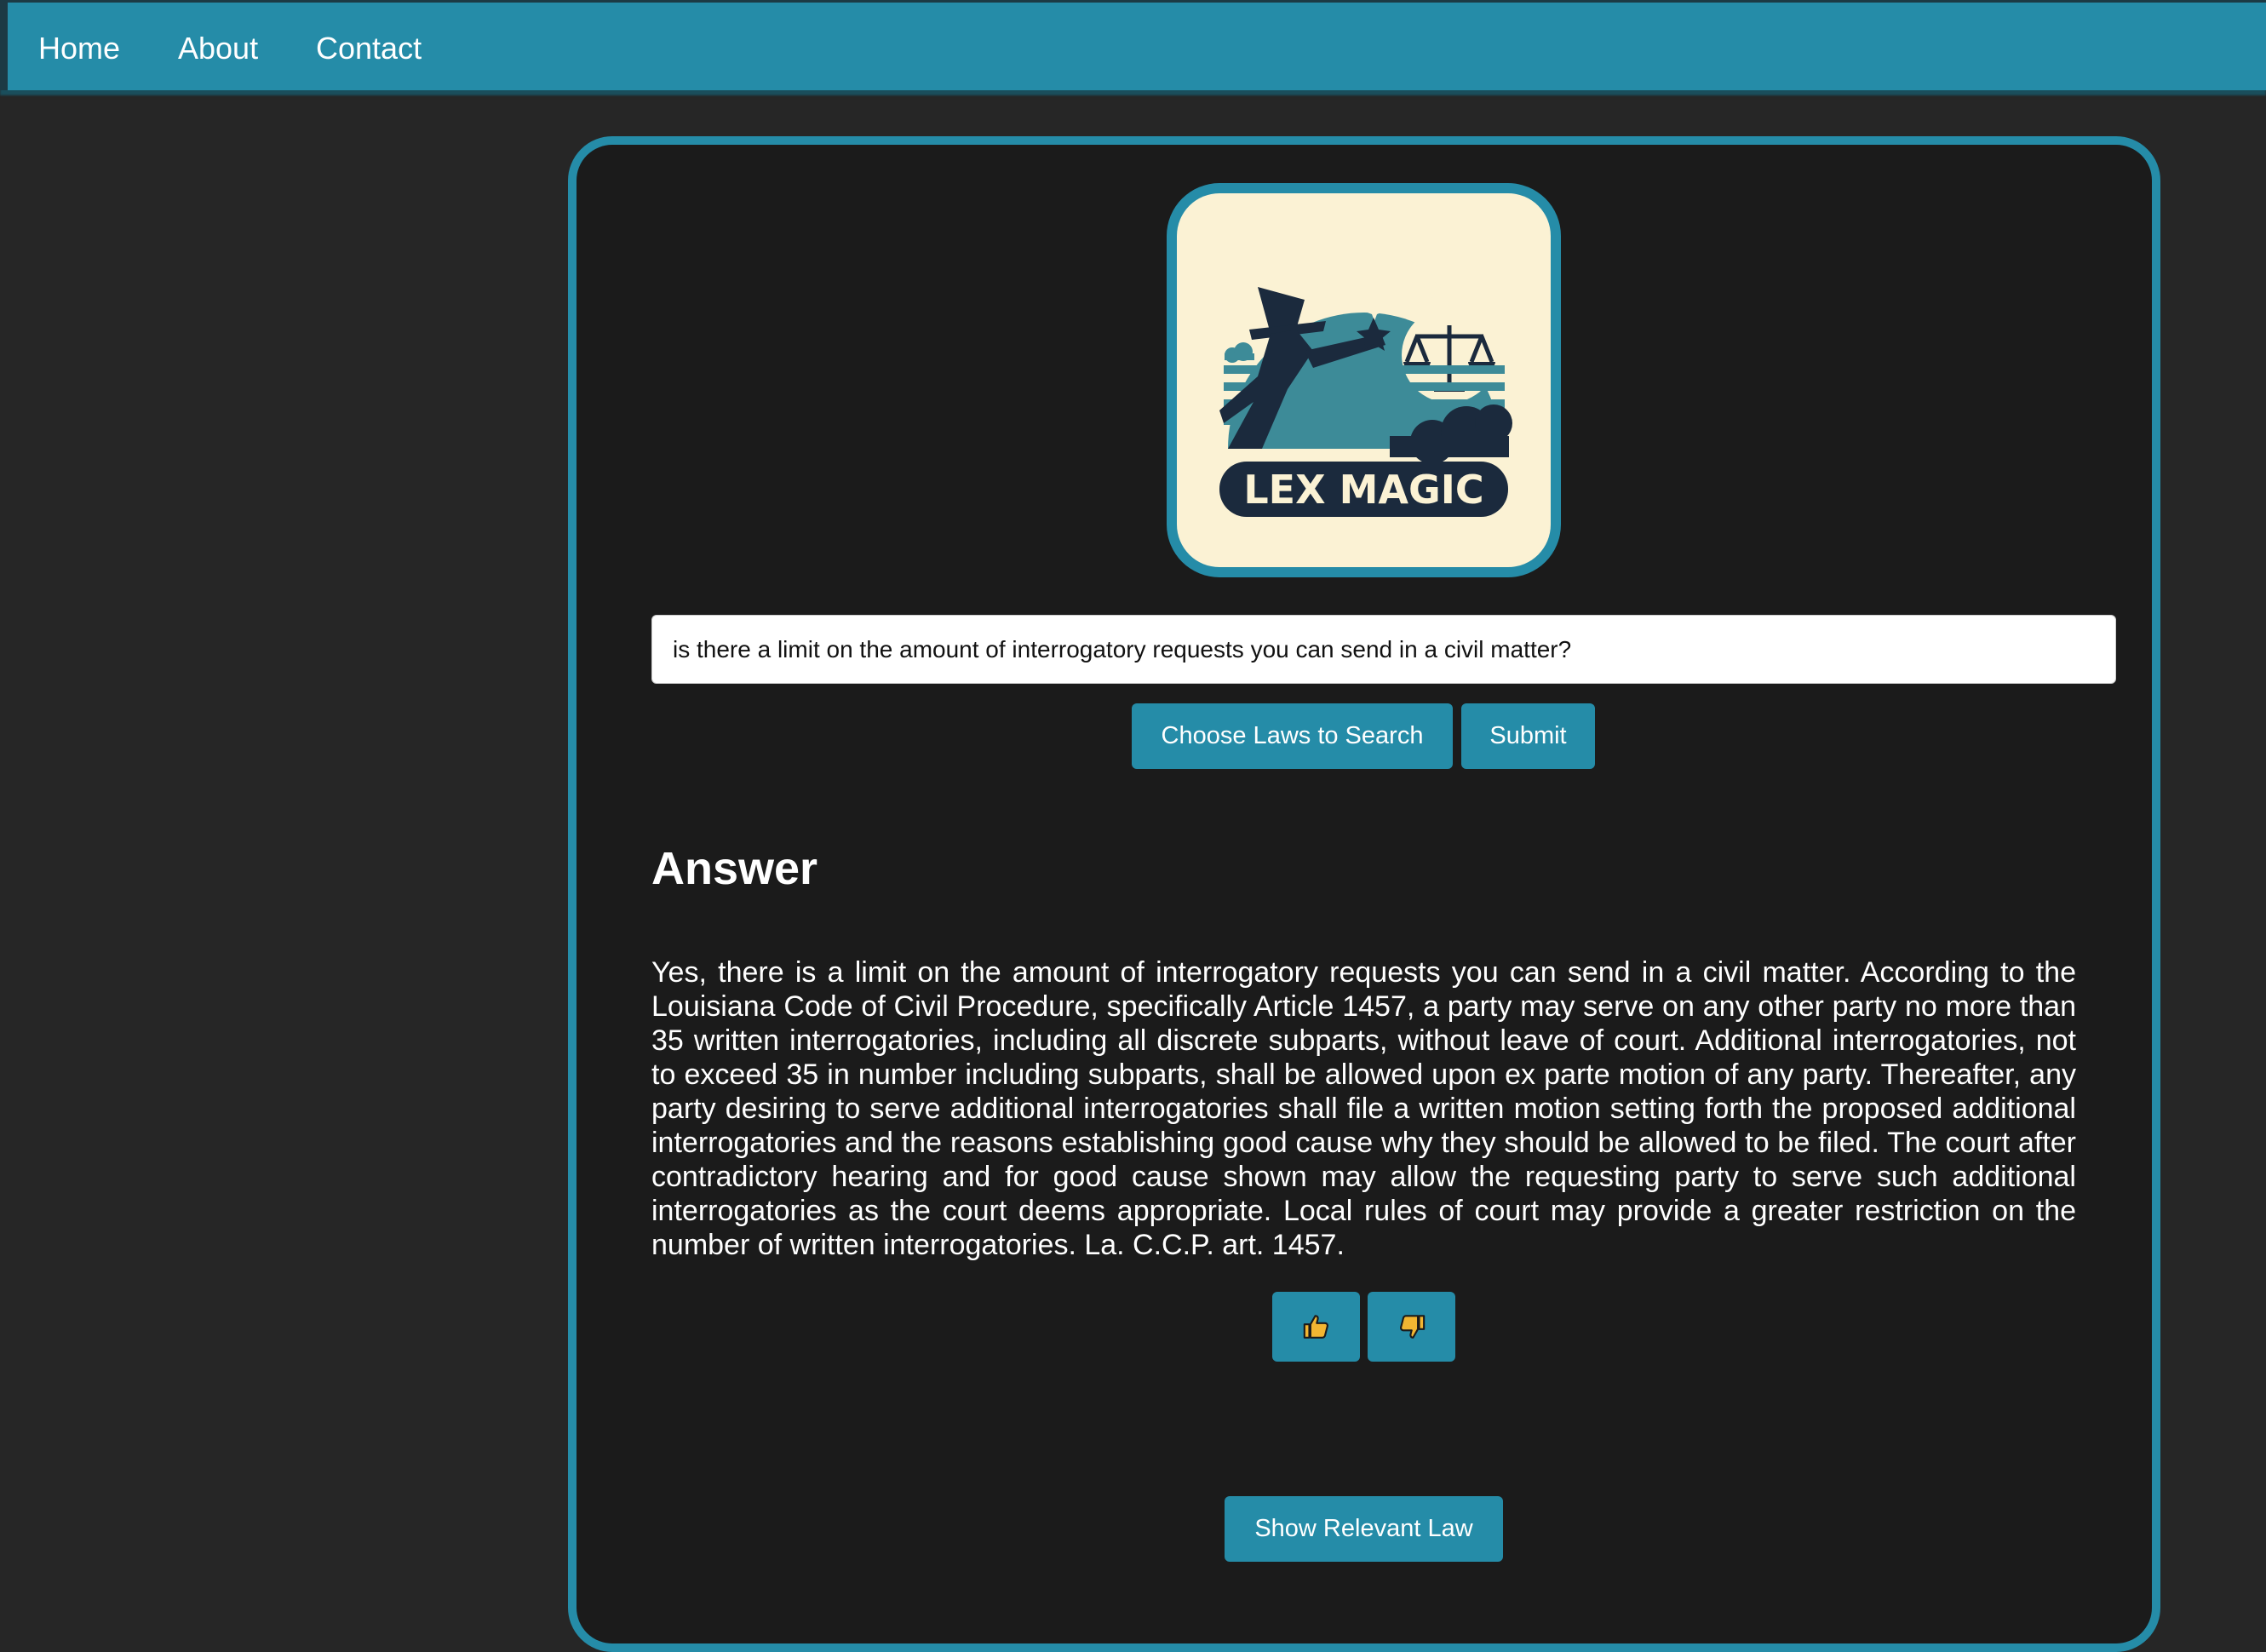 The height and width of the screenshot is (1652, 2266). I want to click on top-navbar: Home About Contact, so click(1133, 45).